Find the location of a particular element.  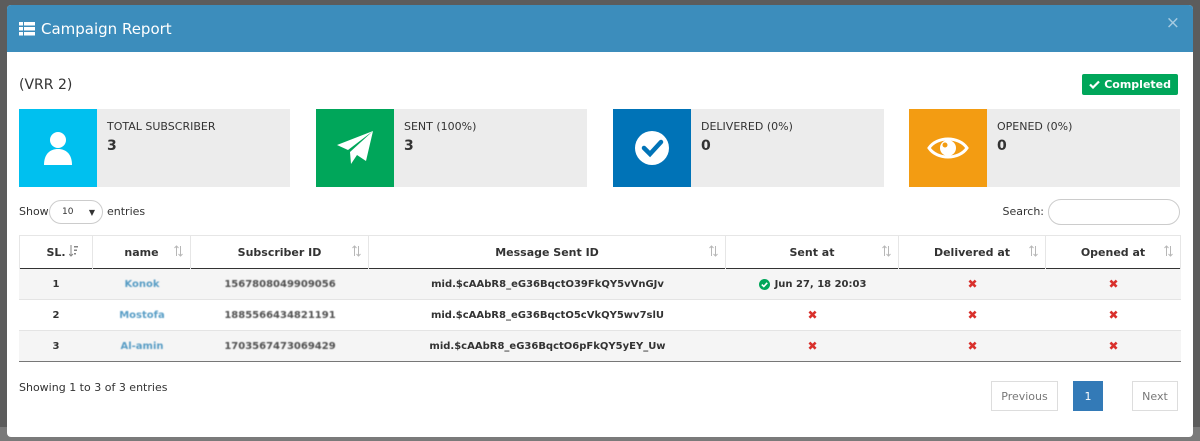

previous-page-button: Previous is located at coordinates (1024, 396).